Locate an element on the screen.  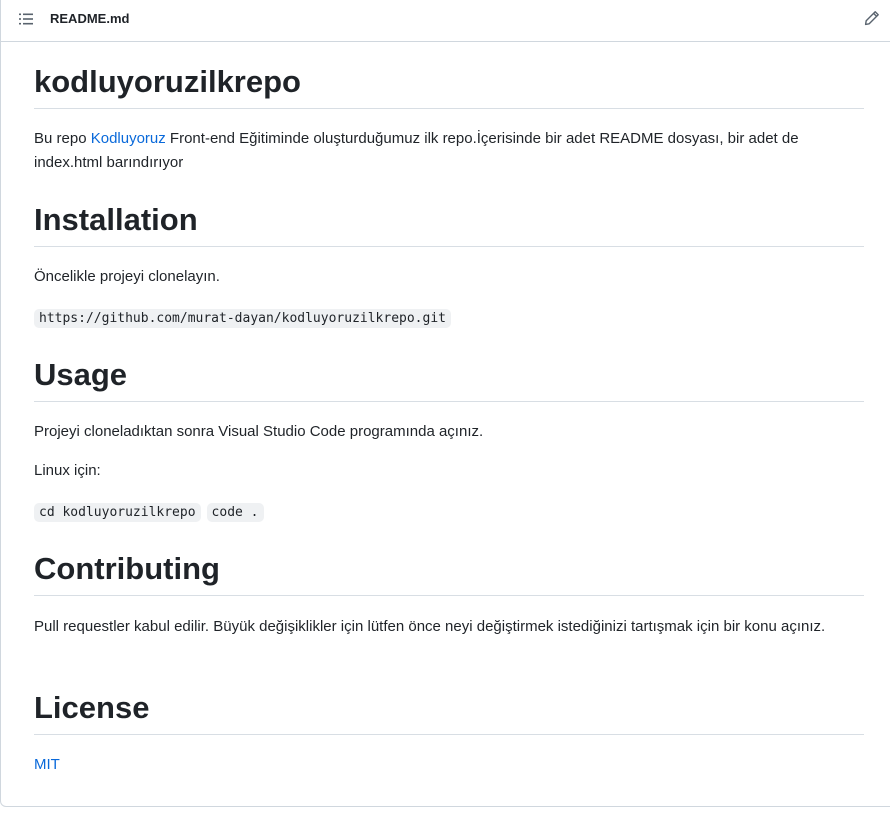
file-header: README.md is located at coordinates (445, 21).